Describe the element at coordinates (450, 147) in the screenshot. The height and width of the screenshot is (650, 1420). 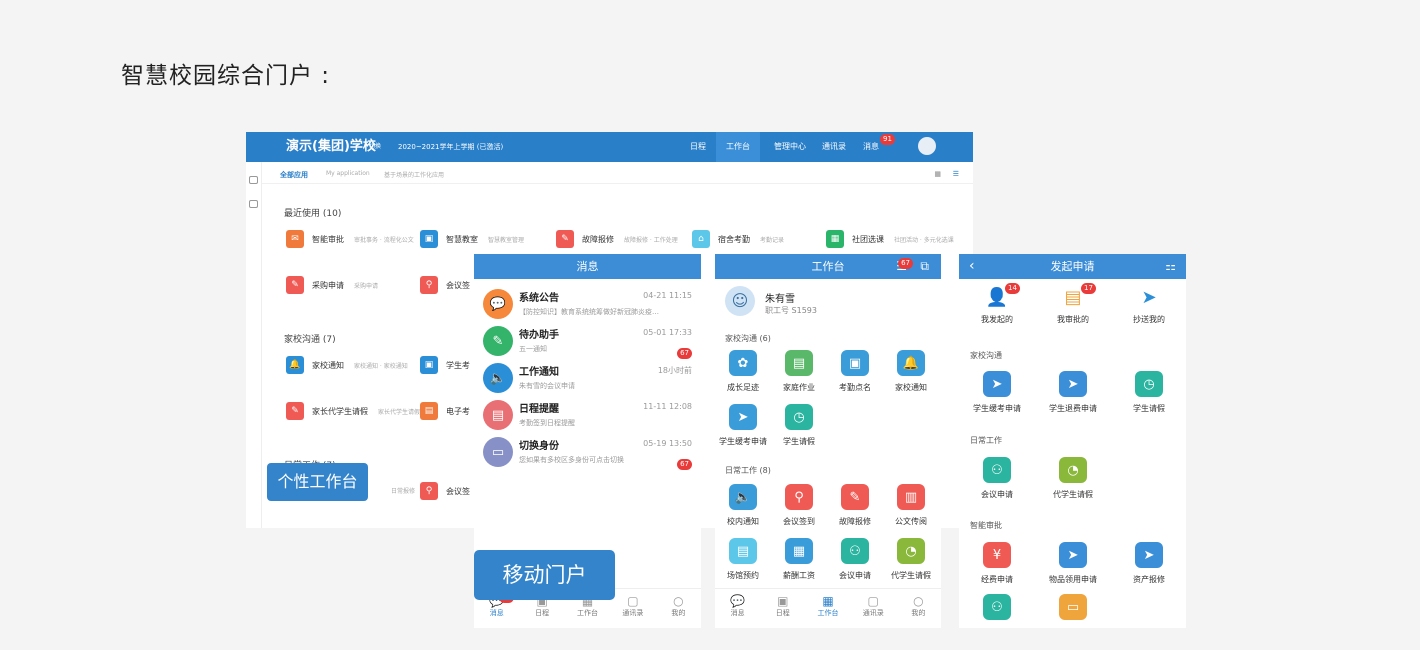
I see `semester-selector: 2020~2021学年上学期 (已激活)` at that location.